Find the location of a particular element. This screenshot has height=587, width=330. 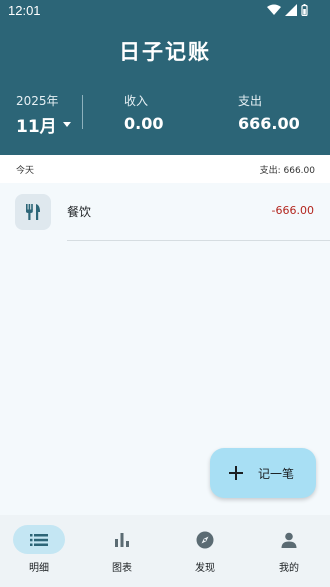

day-label: 今天 is located at coordinates (25, 171).